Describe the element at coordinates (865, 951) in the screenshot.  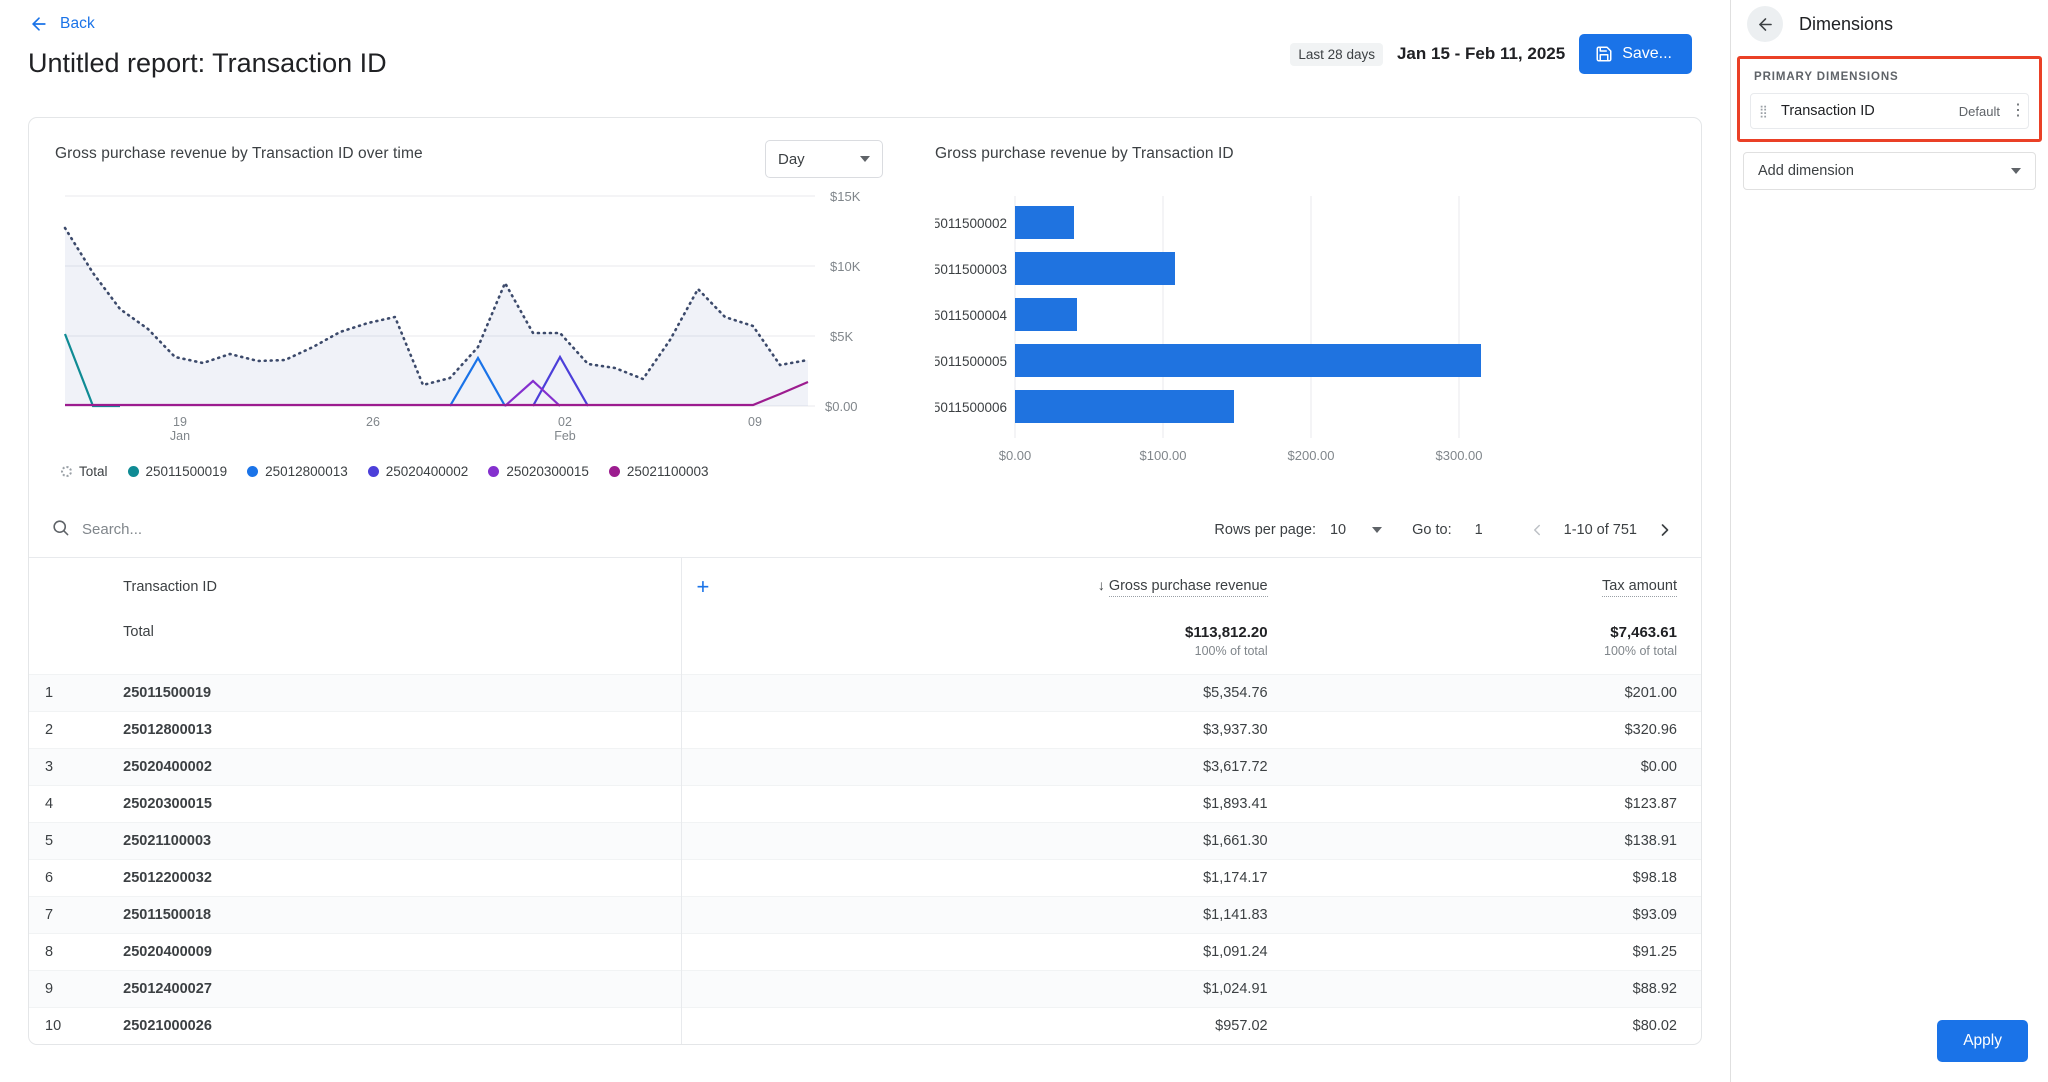
I see `table-row: 8 25020400009 $1,091.24 $91.25` at that location.